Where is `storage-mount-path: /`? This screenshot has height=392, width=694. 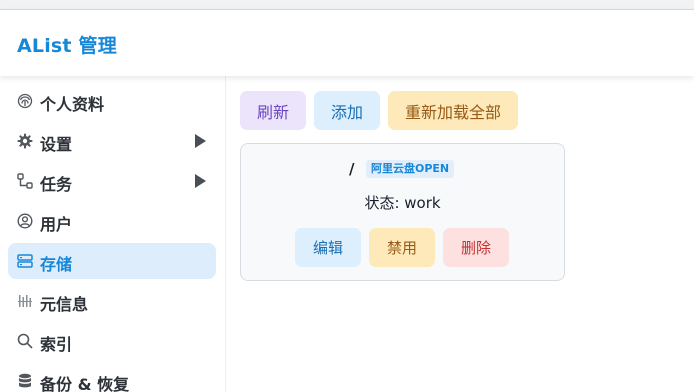
storage-mount-path: / is located at coordinates (352, 169).